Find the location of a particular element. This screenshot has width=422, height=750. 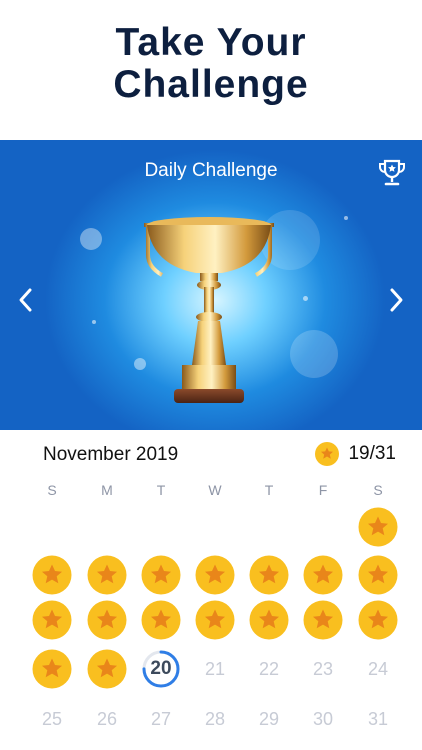

calendar-header: November 2019 19/31 is located at coordinates (211, 454).